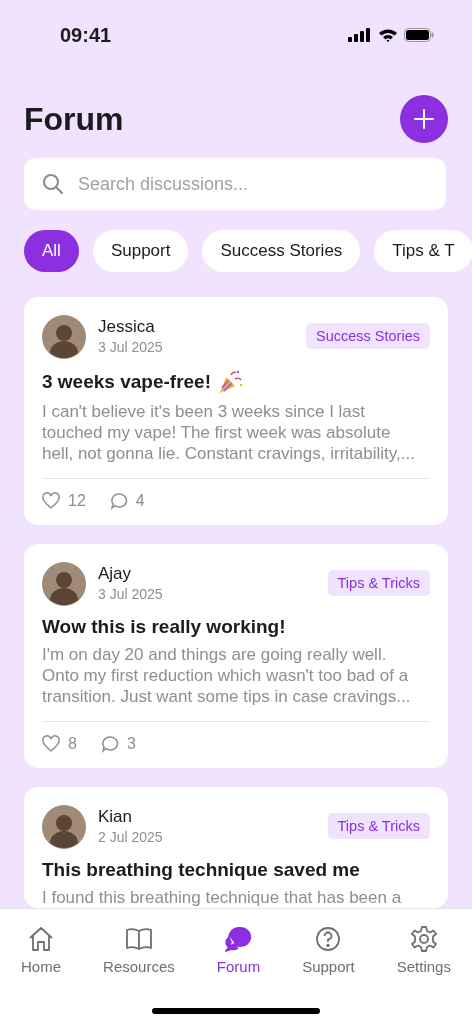 The image size is (472, 1024). Describe the element at coordinates (86, 35) in the screenshot. I see `status-time: 09:41` at that location.